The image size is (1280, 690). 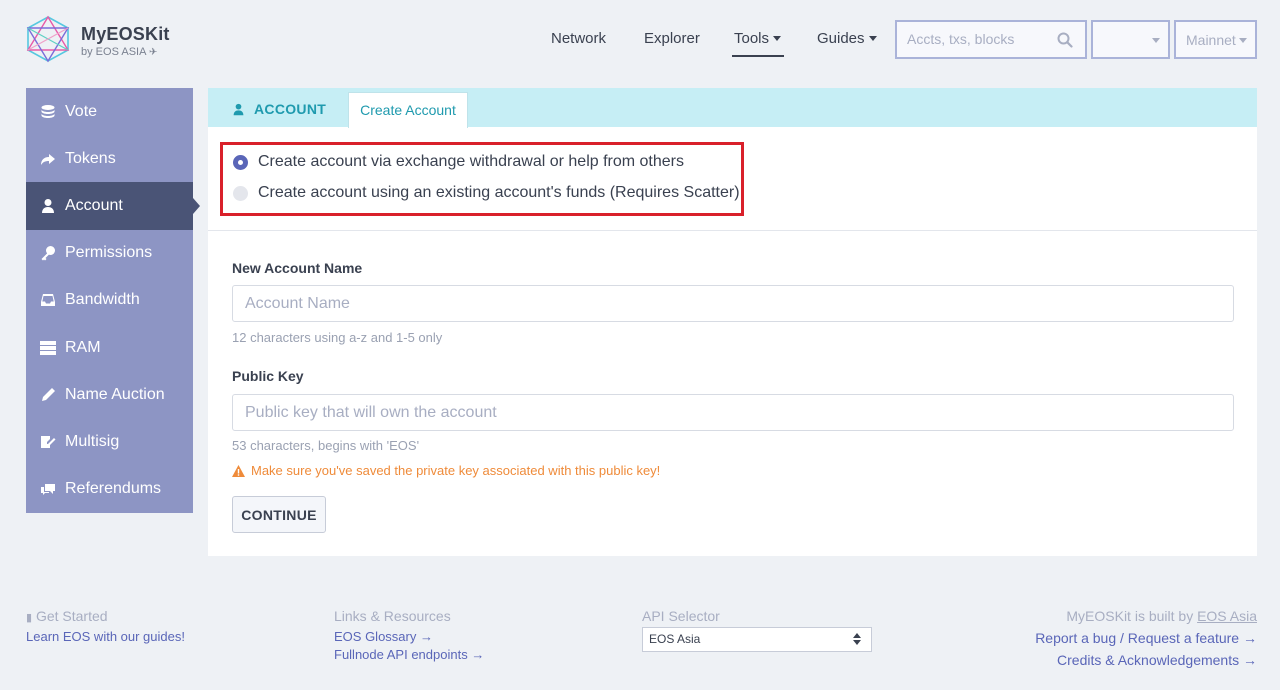 I want to click on public-key-input, so click(x=733, y=412).